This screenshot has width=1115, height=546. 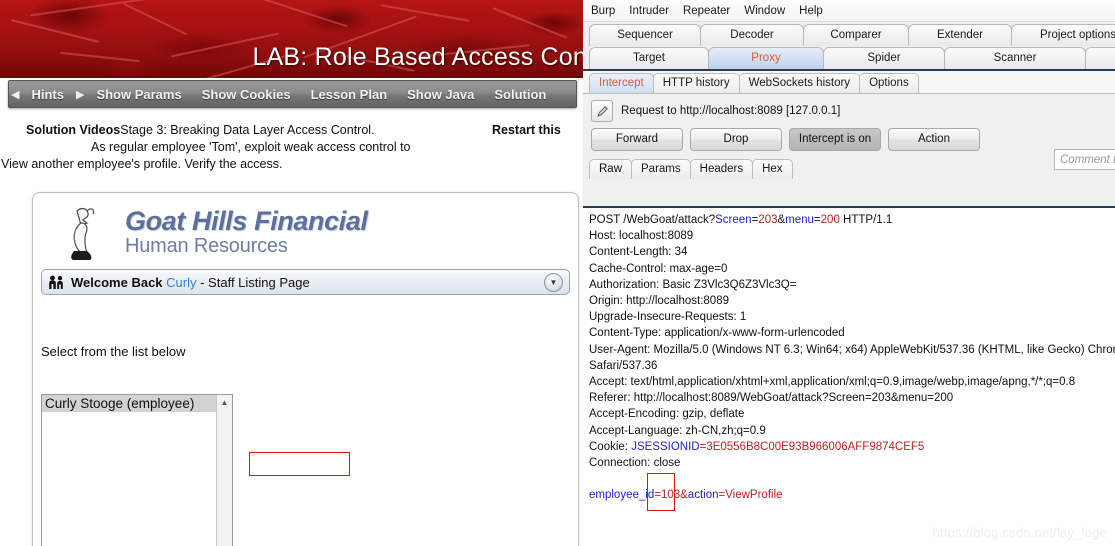 I want to click on message-view-tabs: Raw Params Headers Hex, so click(x=849, y=167).